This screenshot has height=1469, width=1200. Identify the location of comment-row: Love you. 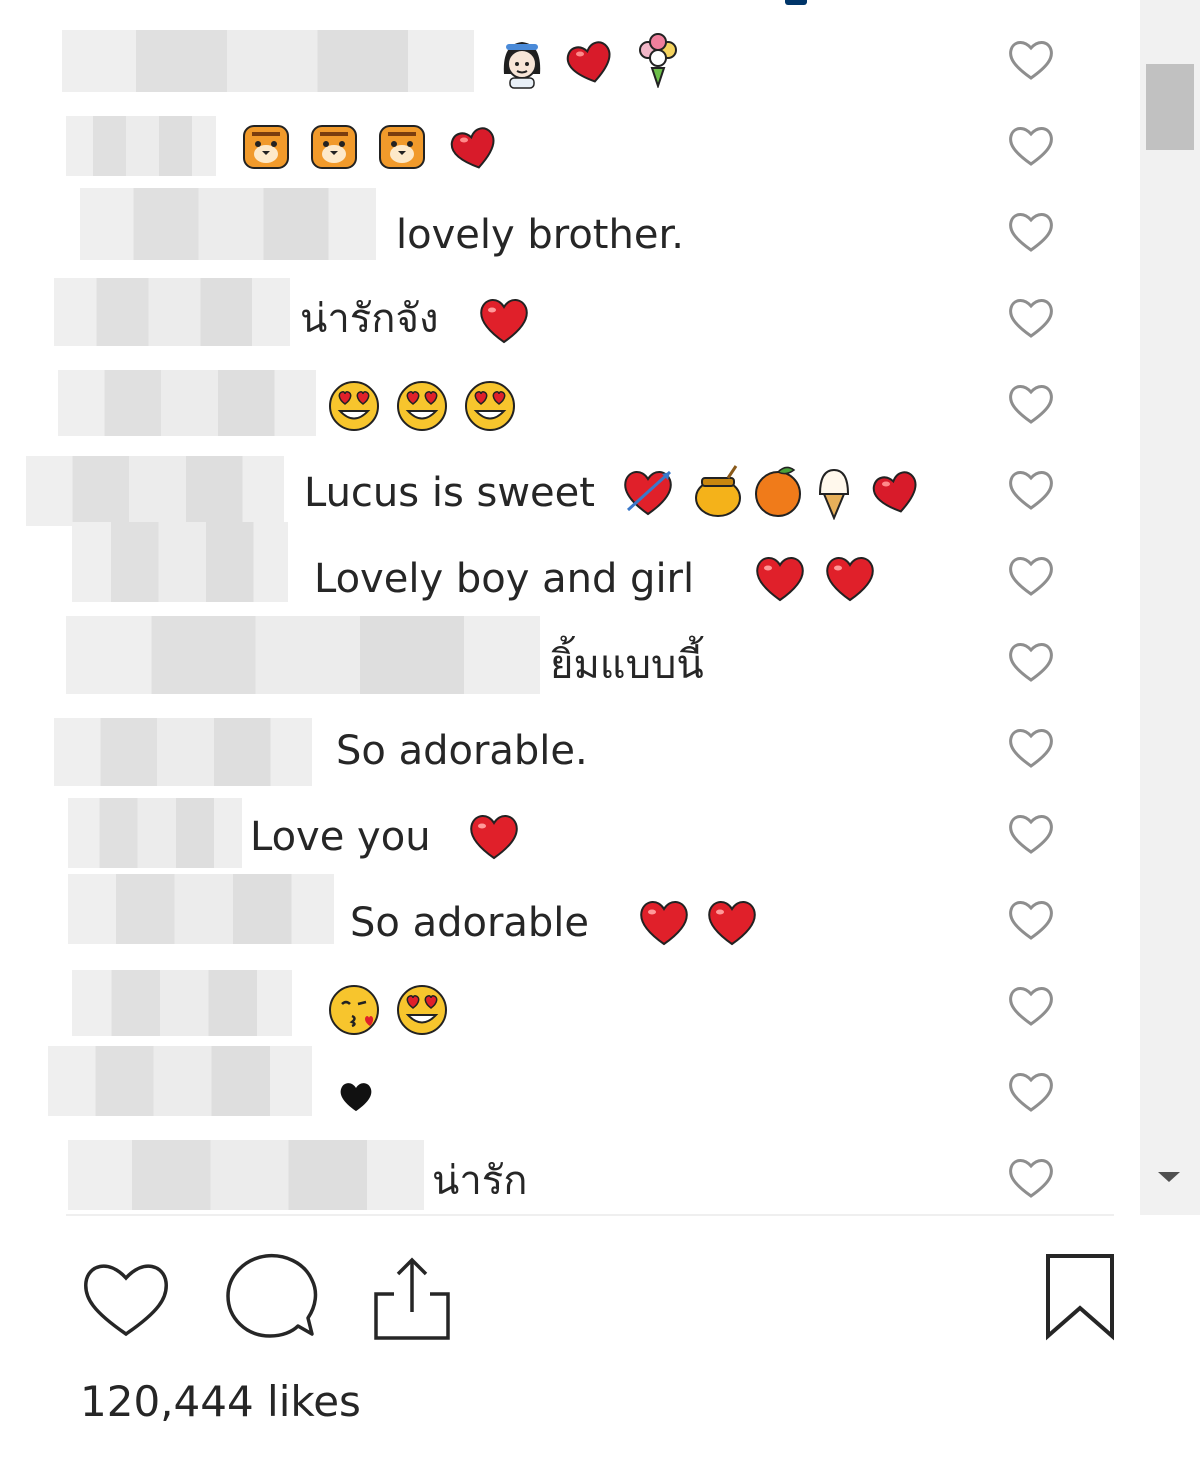
(570, 831).